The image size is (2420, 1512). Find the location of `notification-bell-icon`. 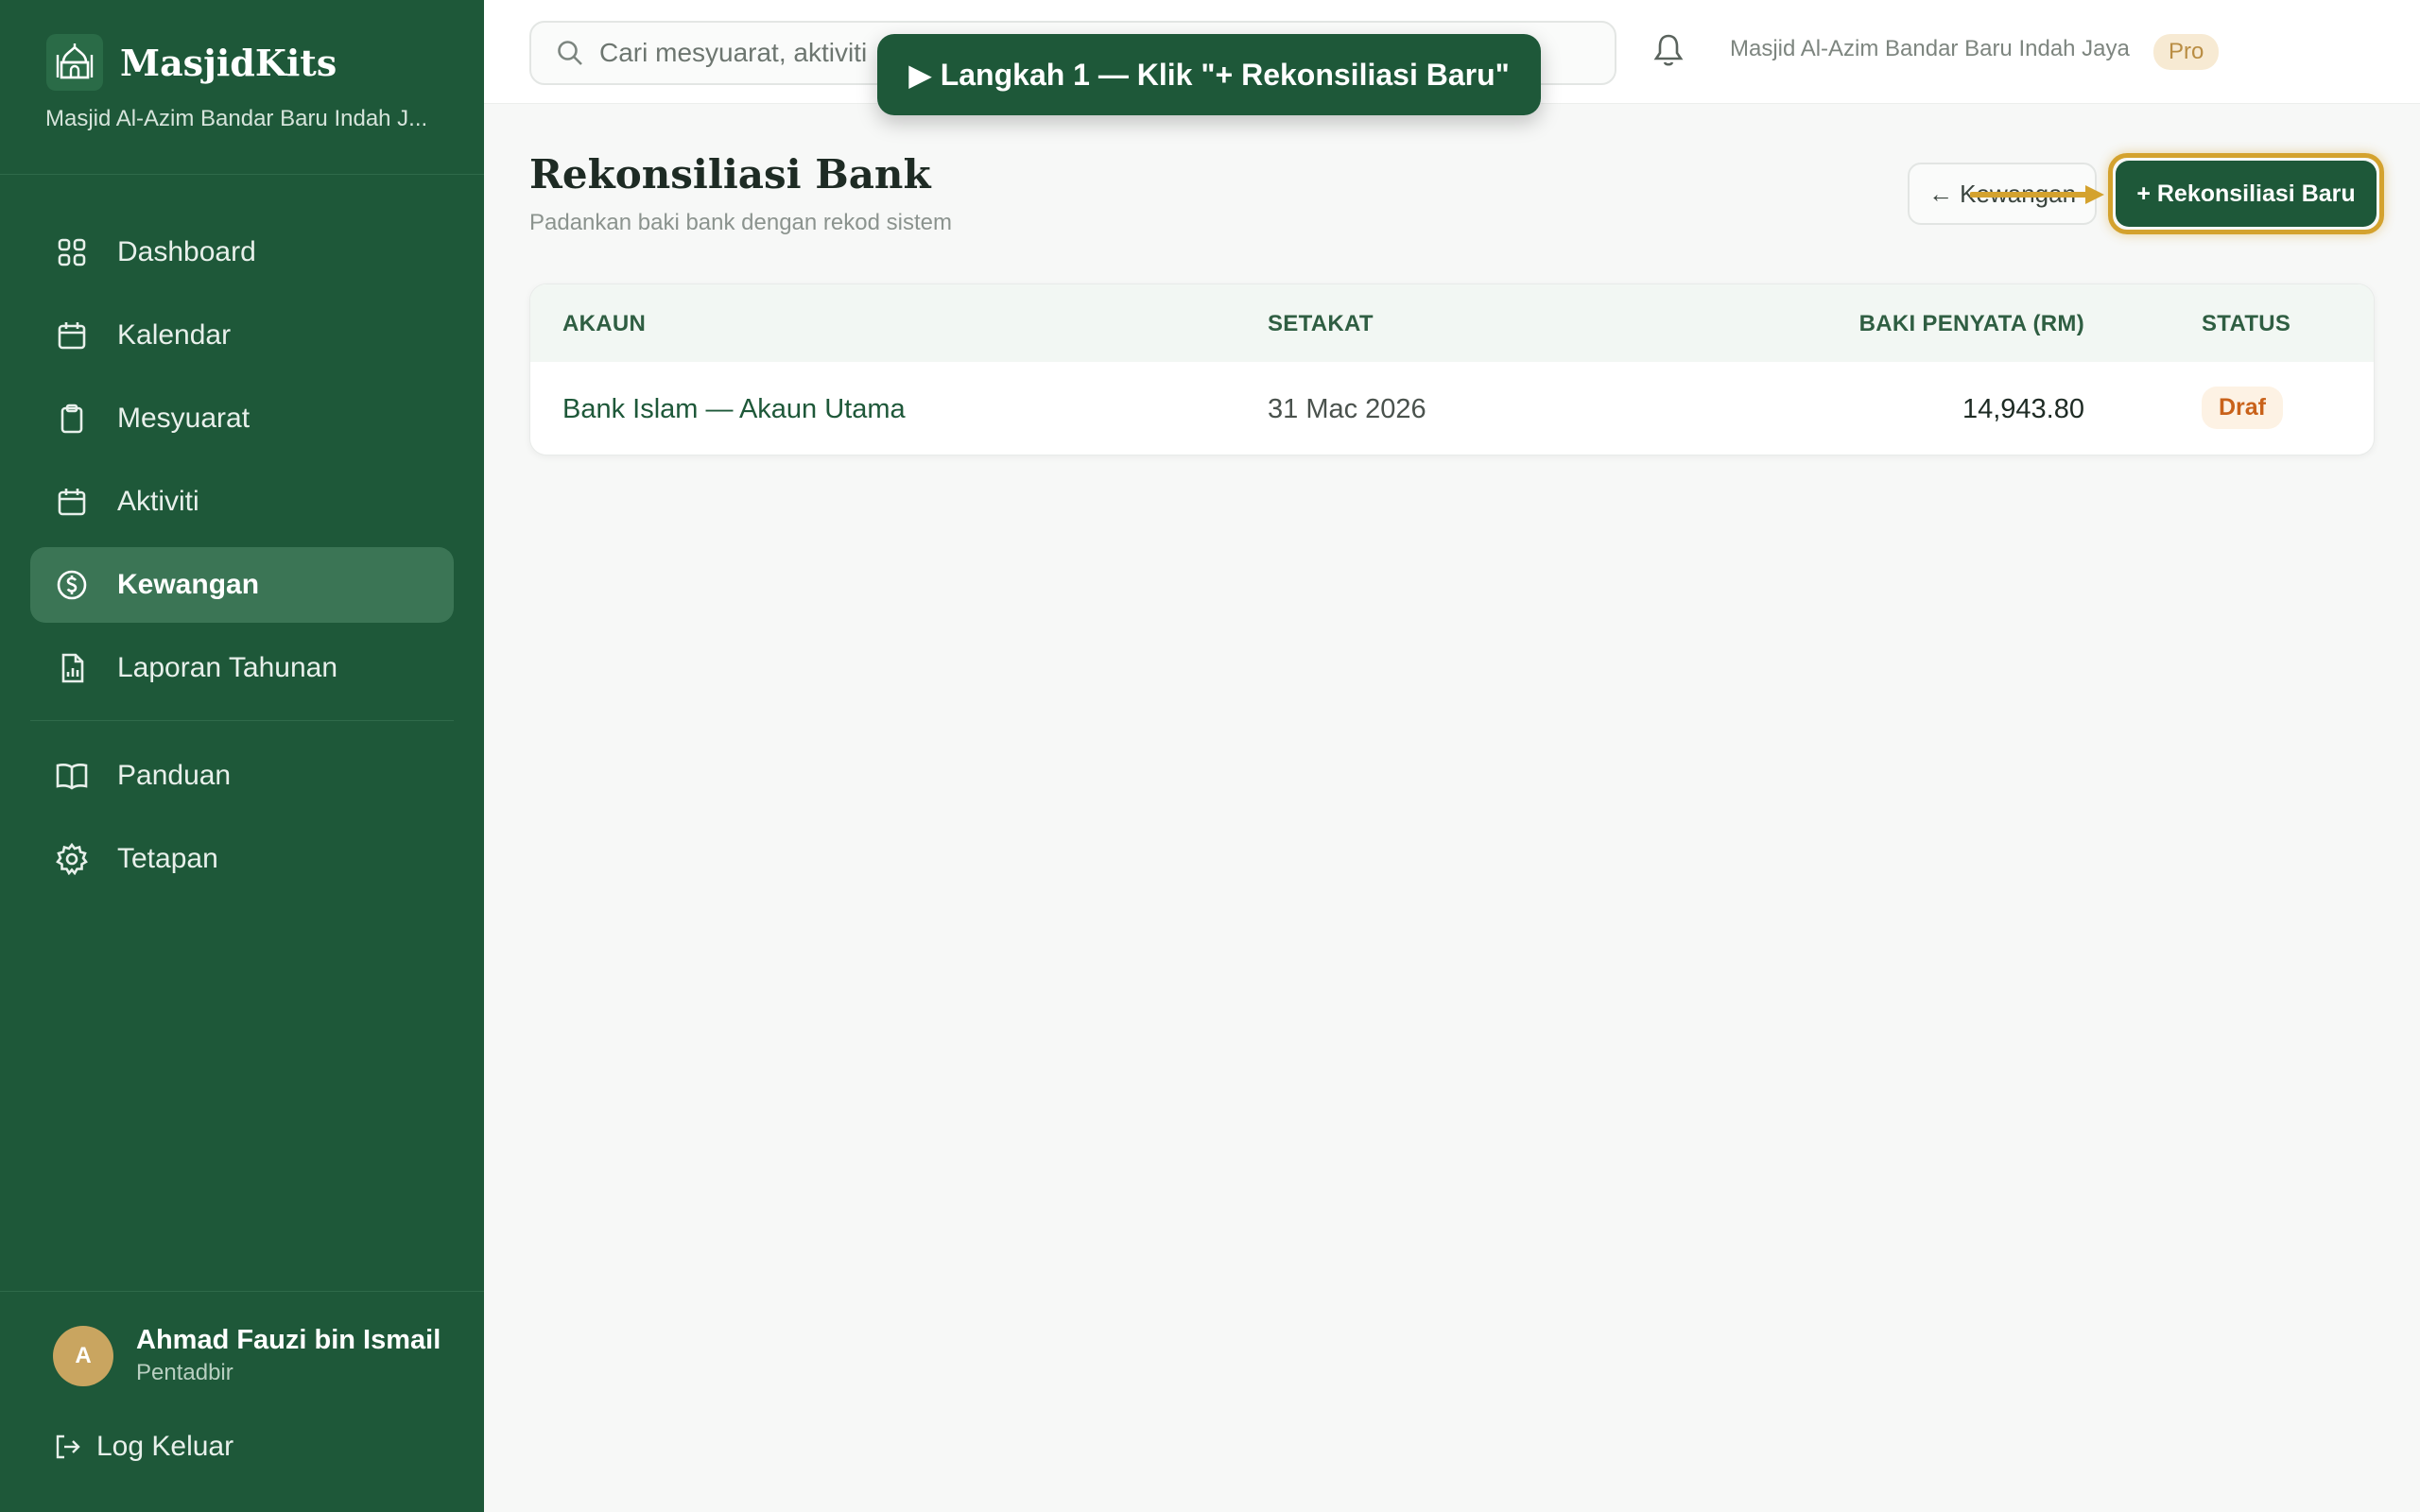

notification-bell-icon is located at coordinates (1668, 50).